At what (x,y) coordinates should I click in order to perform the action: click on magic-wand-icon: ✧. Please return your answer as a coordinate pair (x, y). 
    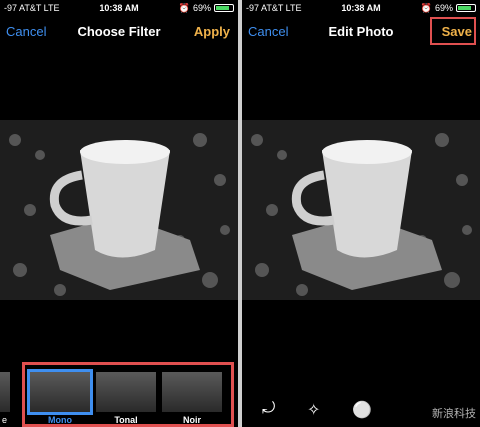
    Looking at the image, I should click on (313, 410).